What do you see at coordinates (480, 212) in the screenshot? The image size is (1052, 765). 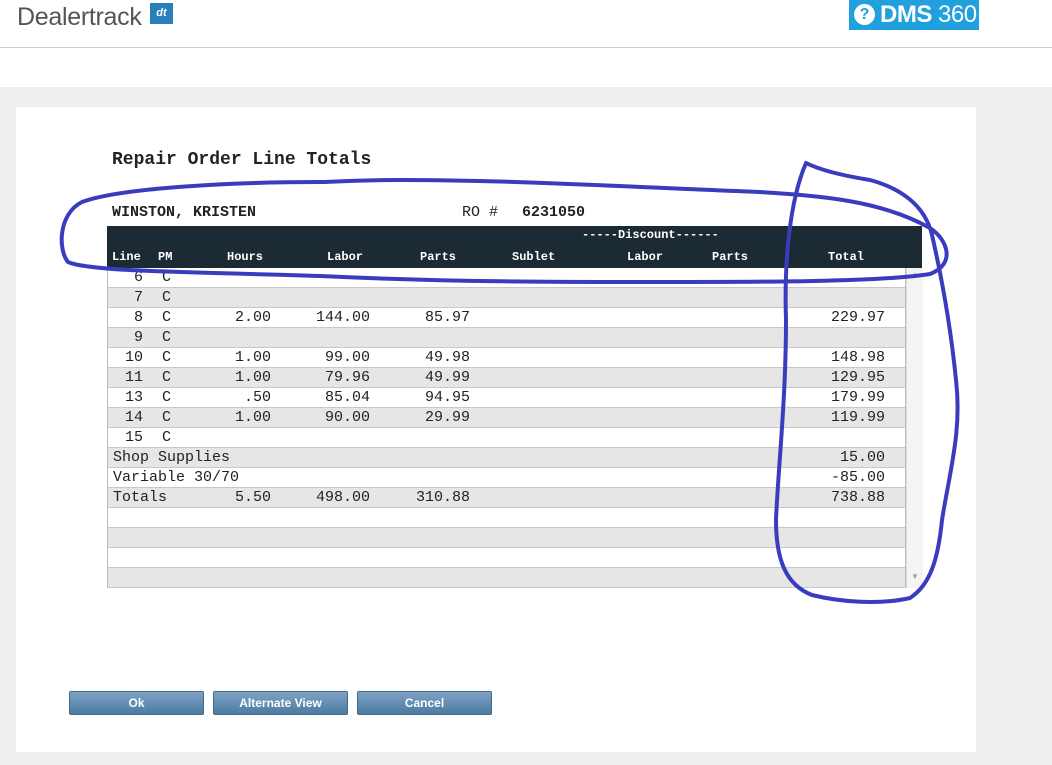 I see `ro-label: RO #` at bounding box center [480, 212].